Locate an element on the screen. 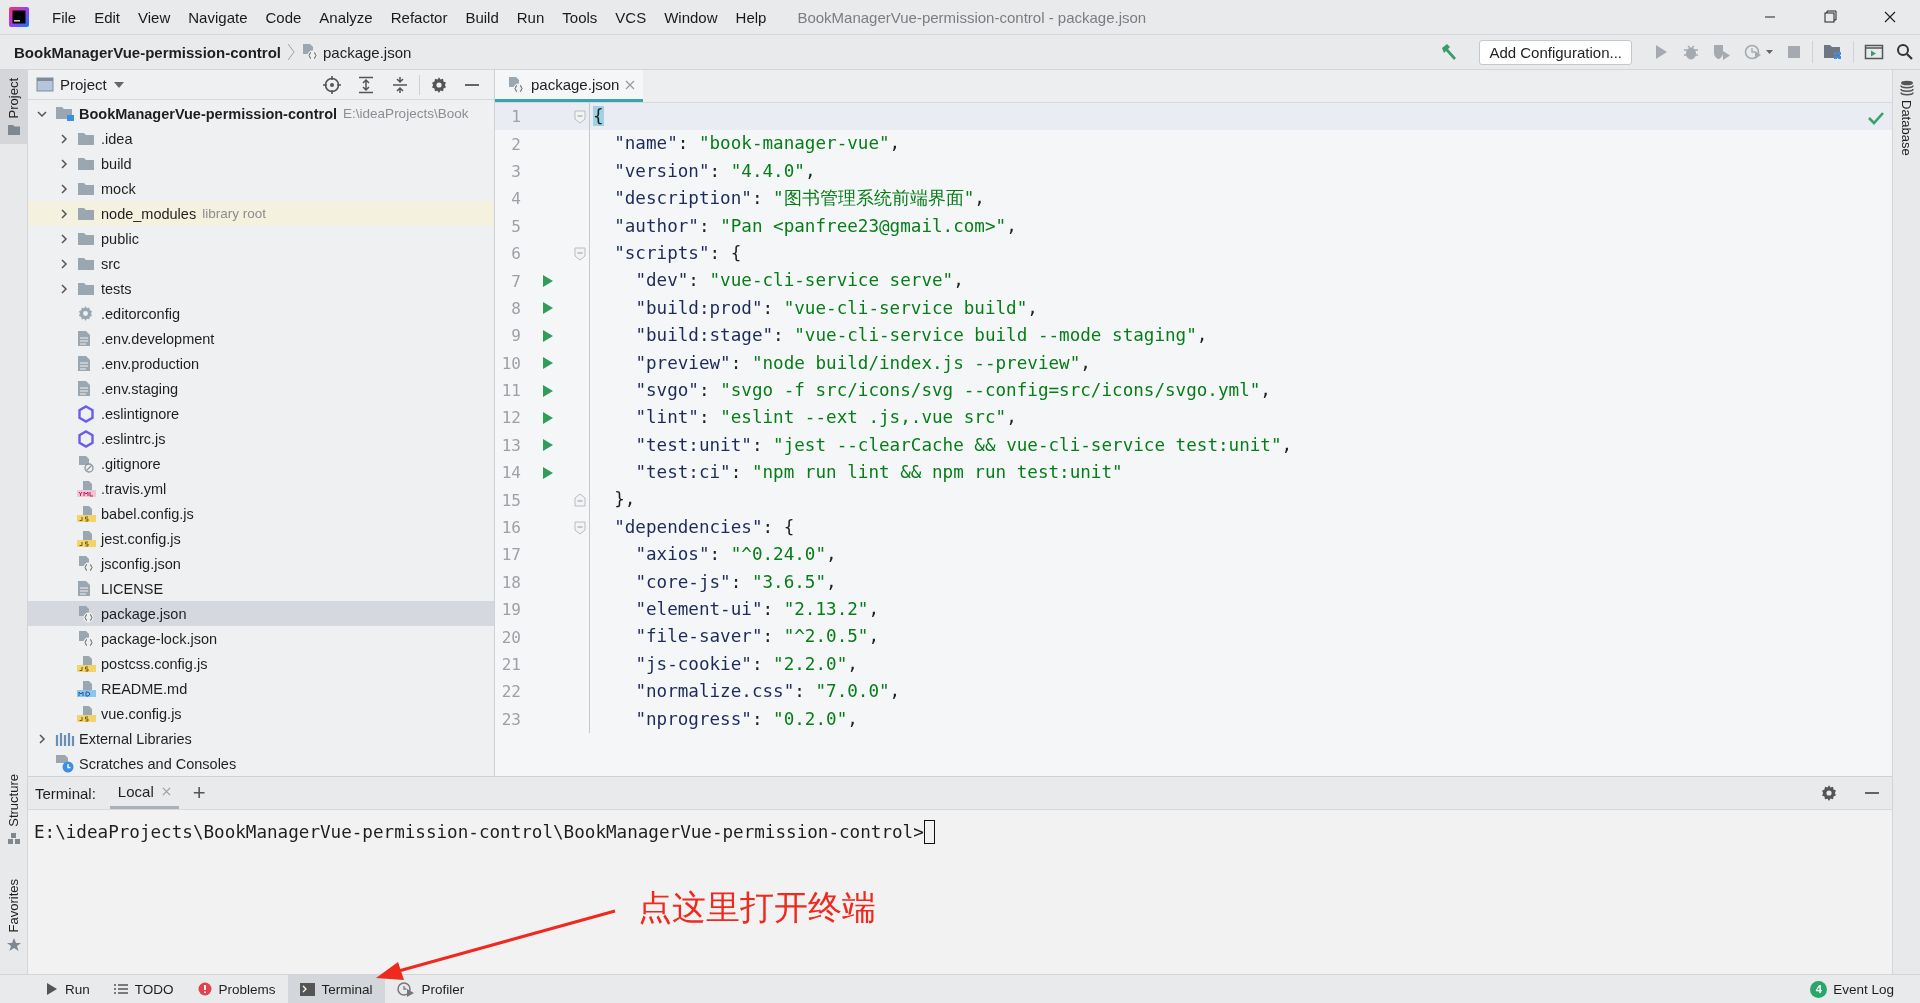 This screenshot has width=1920, height=1003. tree-item: External Libraries is located at coordinates (261, 738).